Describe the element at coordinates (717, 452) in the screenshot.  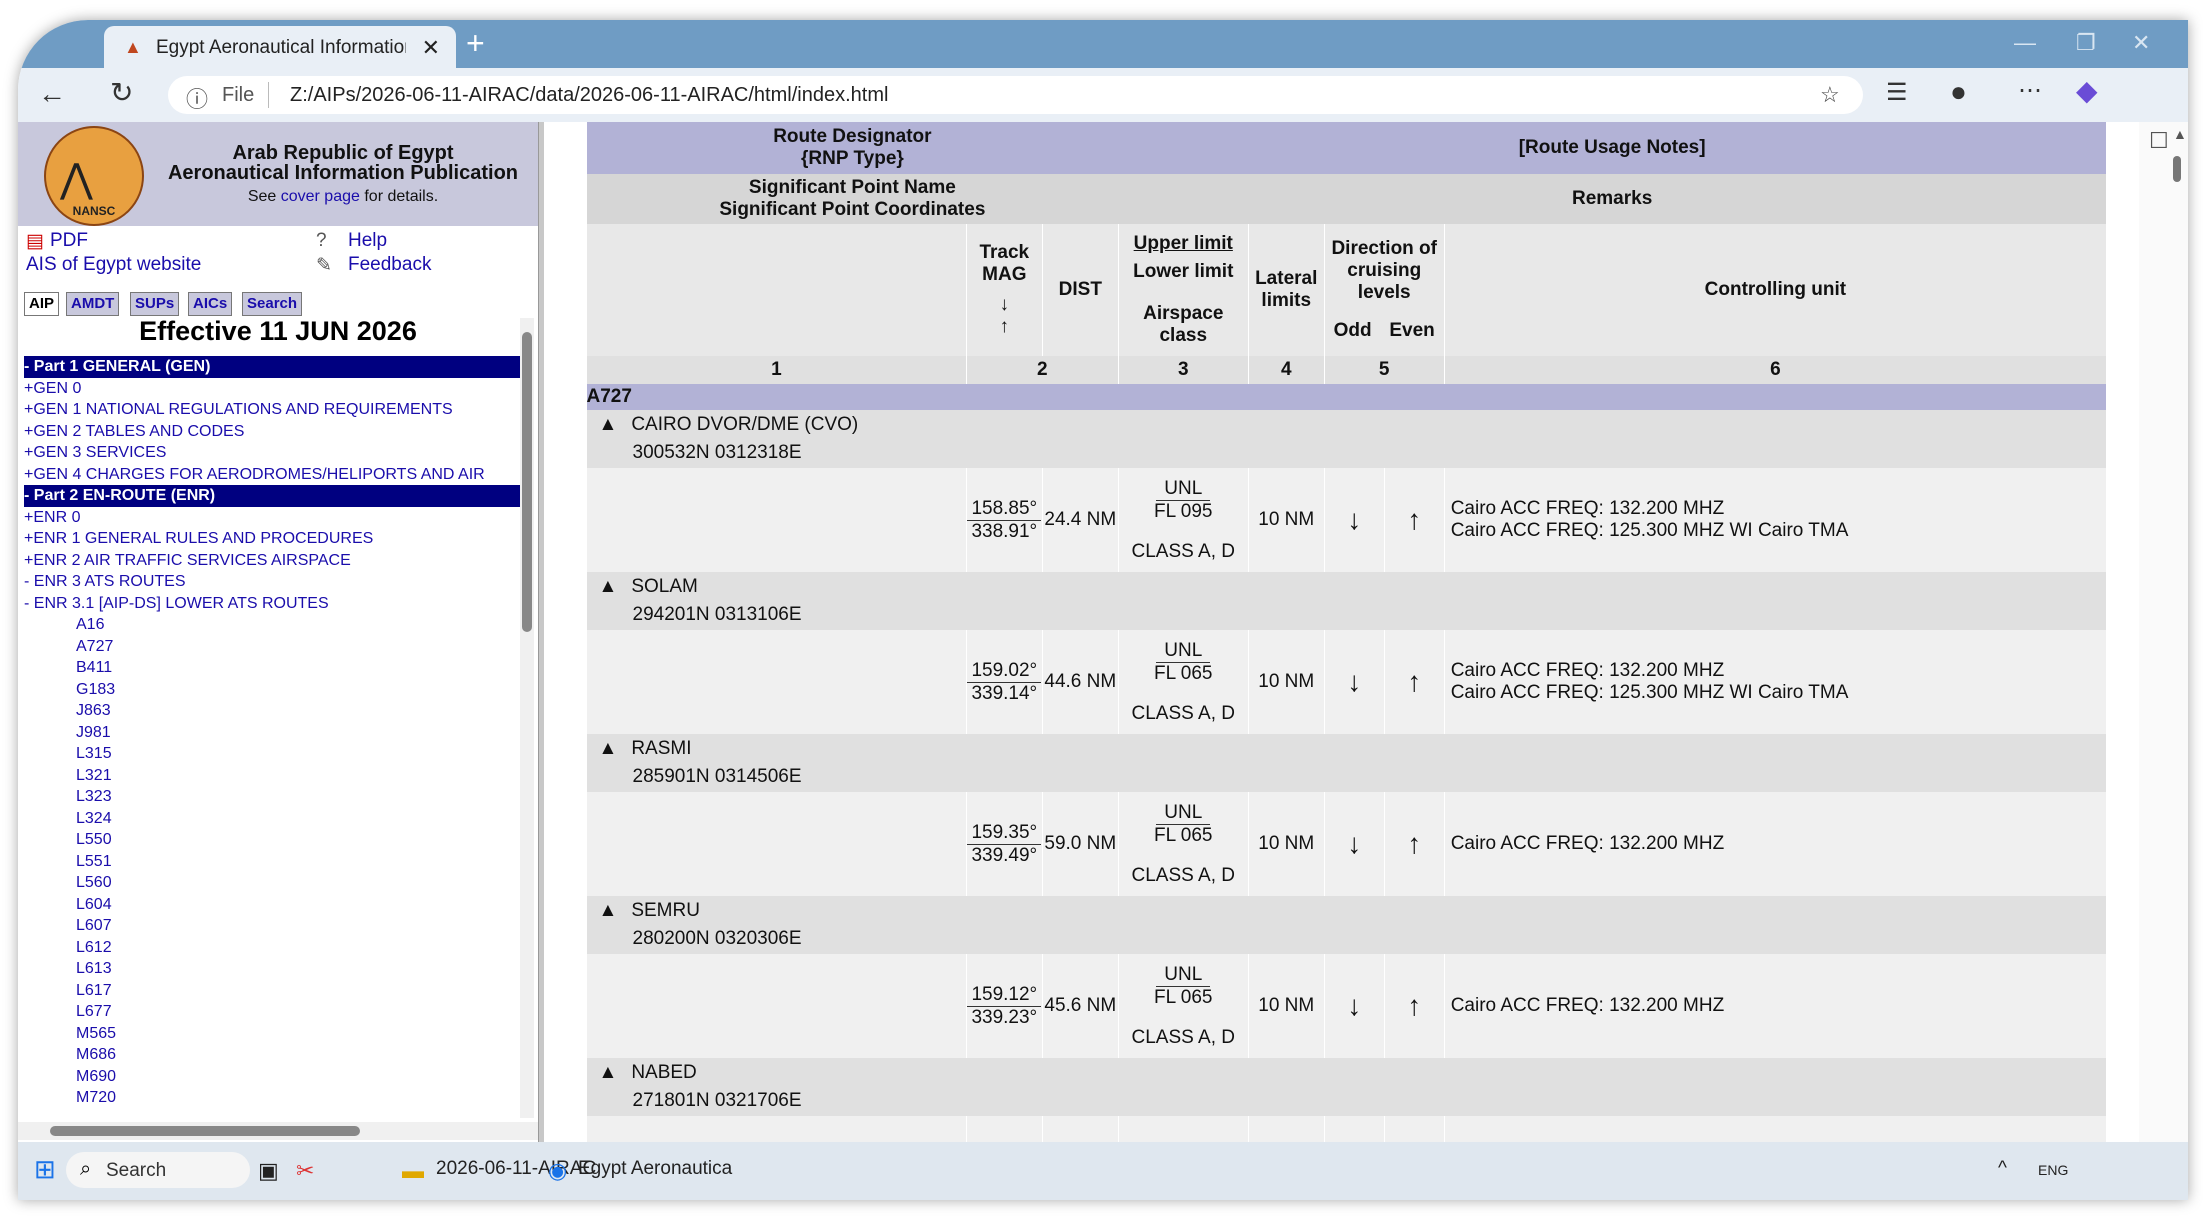
I see `point-coords: 300532N 0312318E` at that location.